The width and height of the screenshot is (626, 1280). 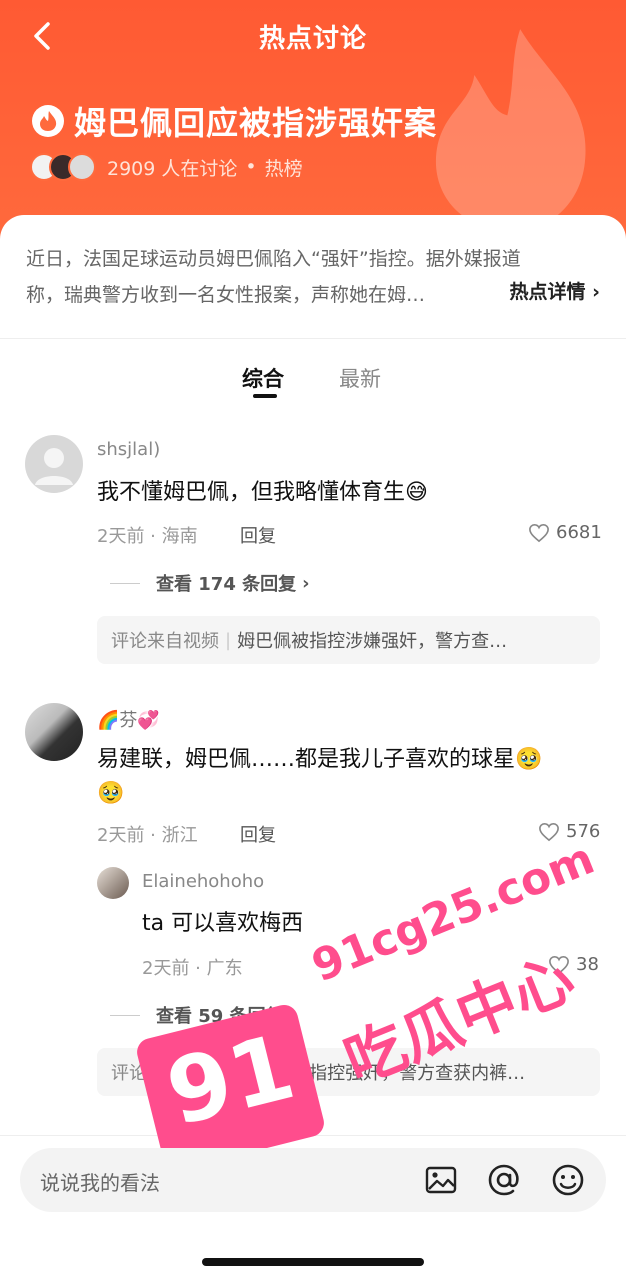 I want to click on comment-time-location: 2天前 · 海南, so click(x=147, y=536).